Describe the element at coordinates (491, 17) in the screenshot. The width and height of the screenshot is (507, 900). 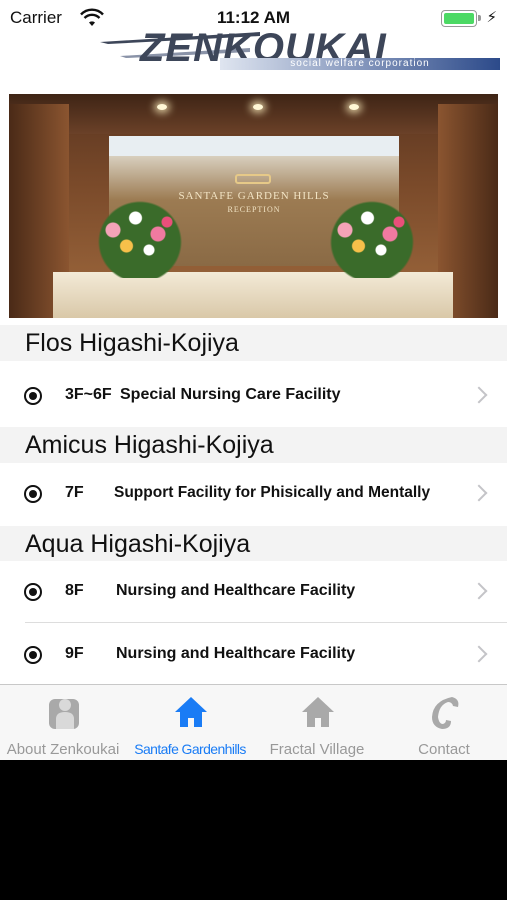
I see `charging-bolt-icon: ⚡` at that location.